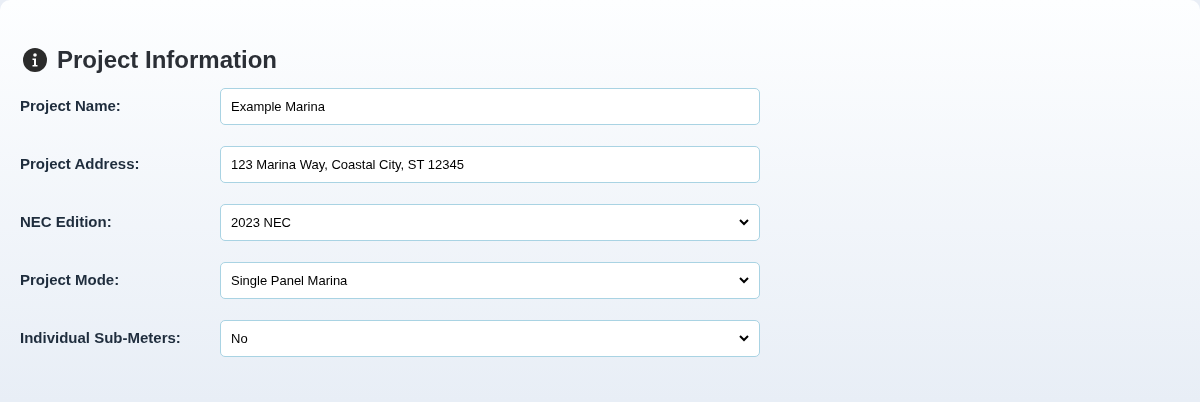 Image resolution: width=1200 pixels, height=402 pixels. Describe the element at coordinates (490, 106) in the screenshot. I see `text-field: Example Marina` at that location.